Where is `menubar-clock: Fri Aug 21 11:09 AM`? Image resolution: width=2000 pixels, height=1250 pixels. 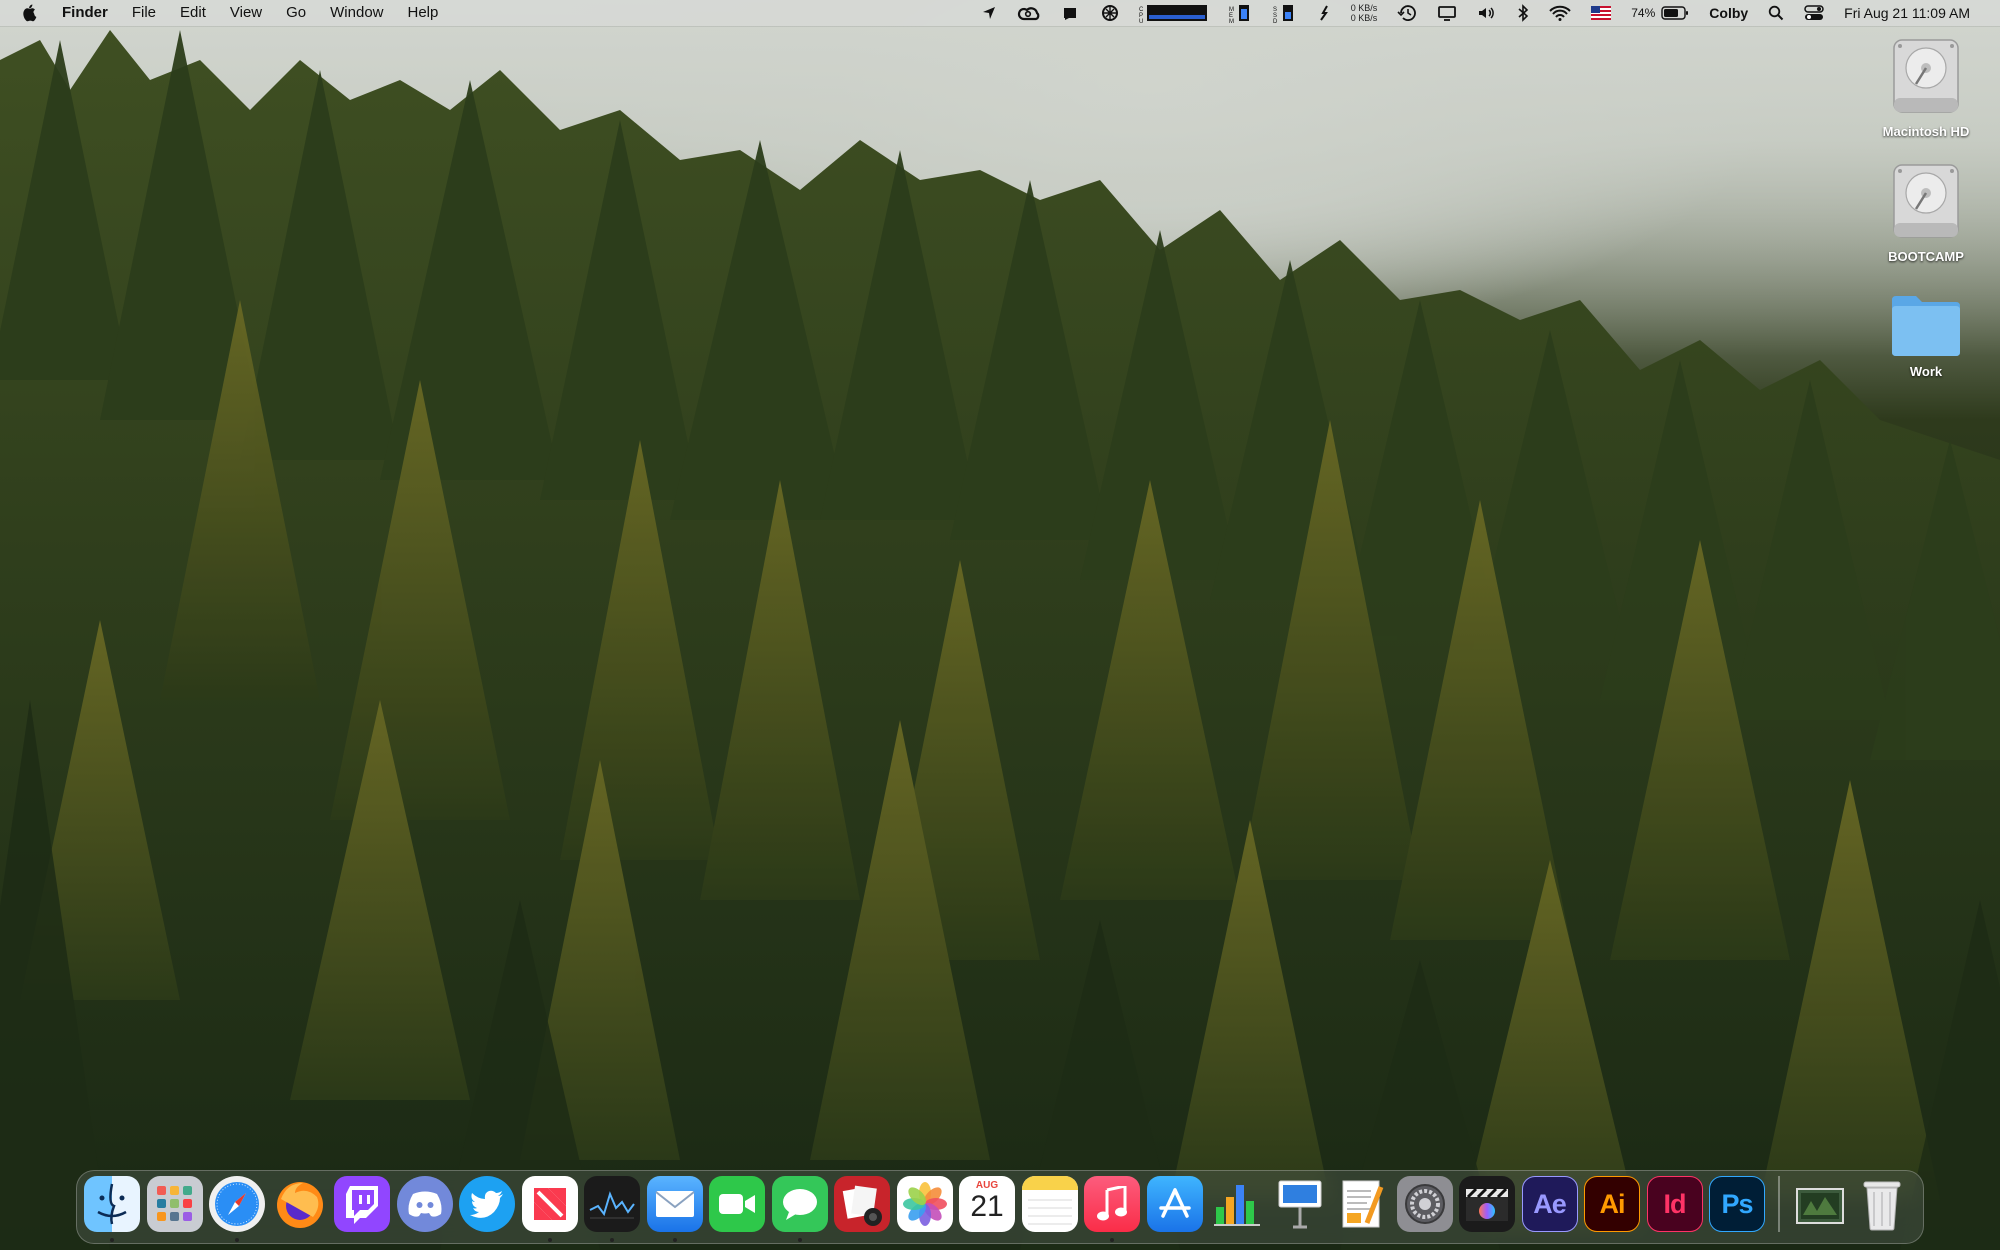 menubar-clock: Fri Aug 21 11:09 AM is located at coordinates (1907, 13).